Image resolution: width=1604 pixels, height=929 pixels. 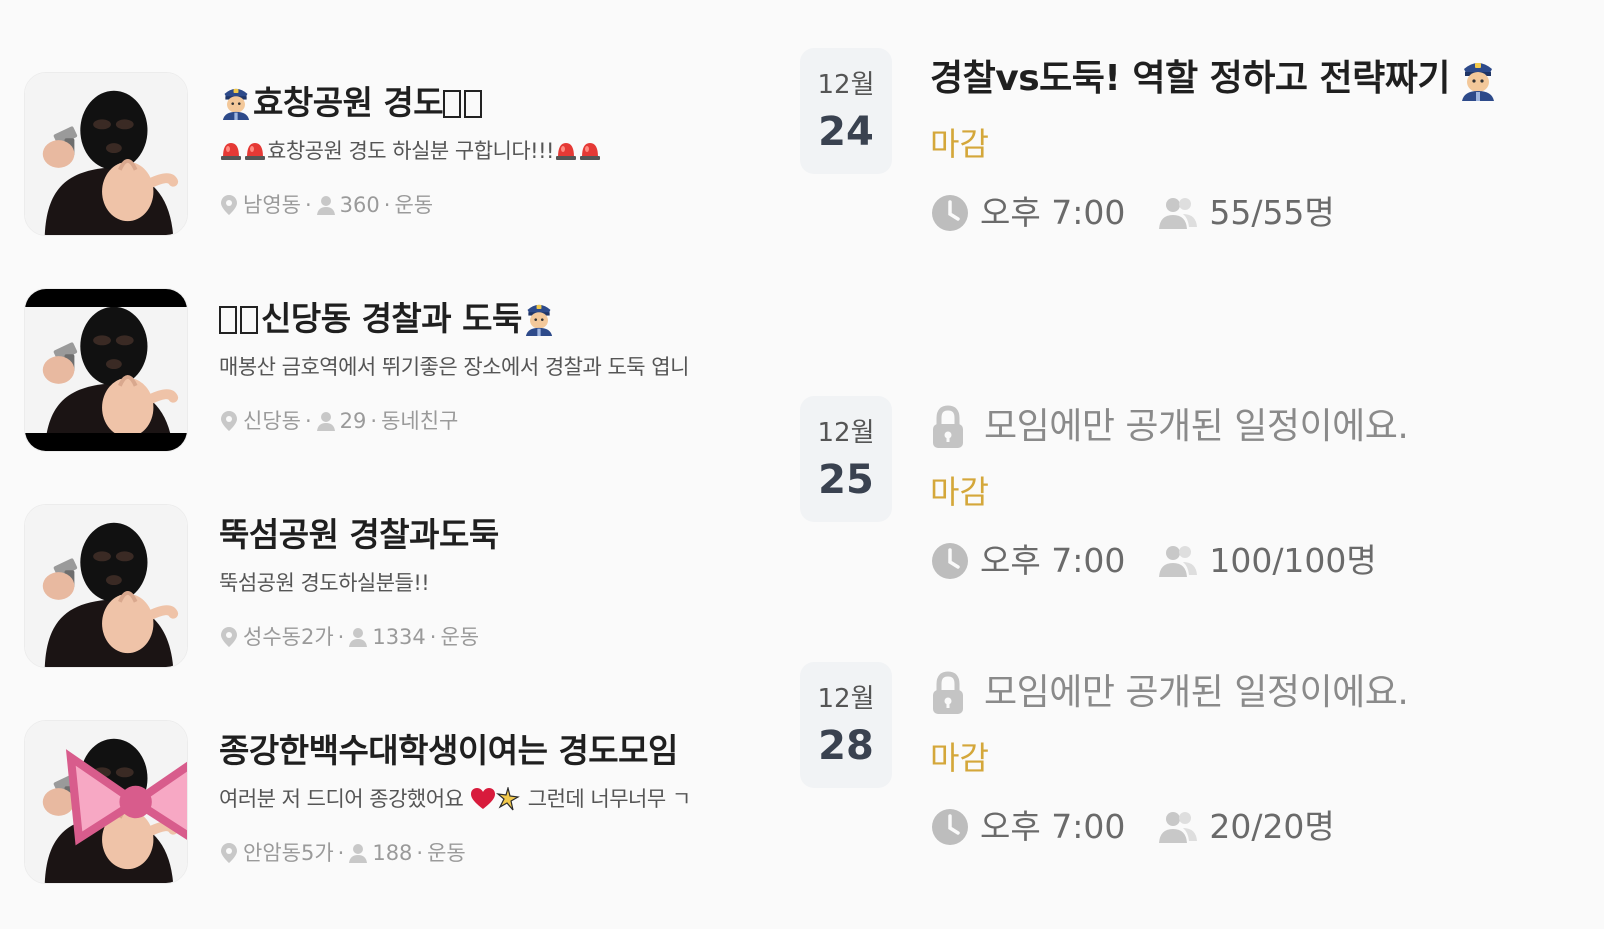 I want to click on schedule-capacity: 100/100명, so click(x=1293, y=560).